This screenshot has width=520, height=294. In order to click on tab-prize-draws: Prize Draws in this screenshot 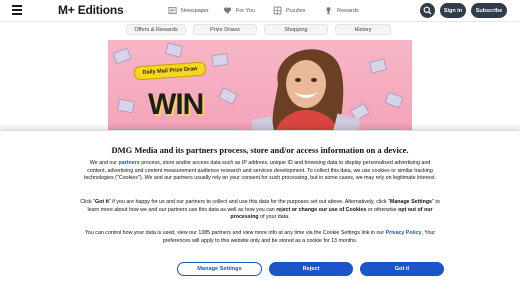, I will do `click(225, 29)`.